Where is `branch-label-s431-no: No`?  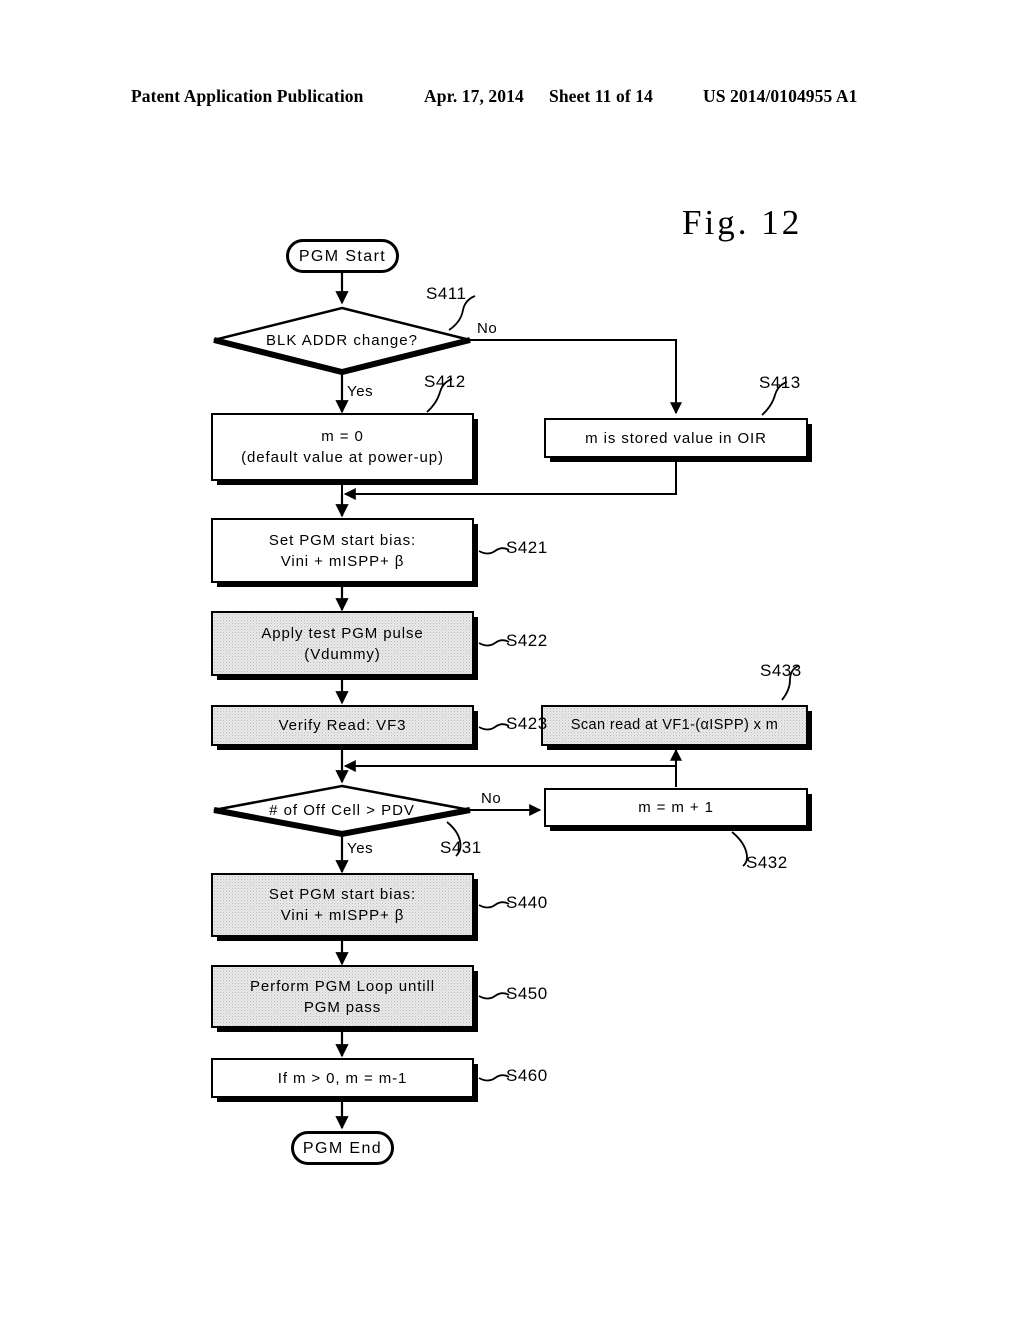
branch-label-s431-no: No is located at coordinates (491, 798).